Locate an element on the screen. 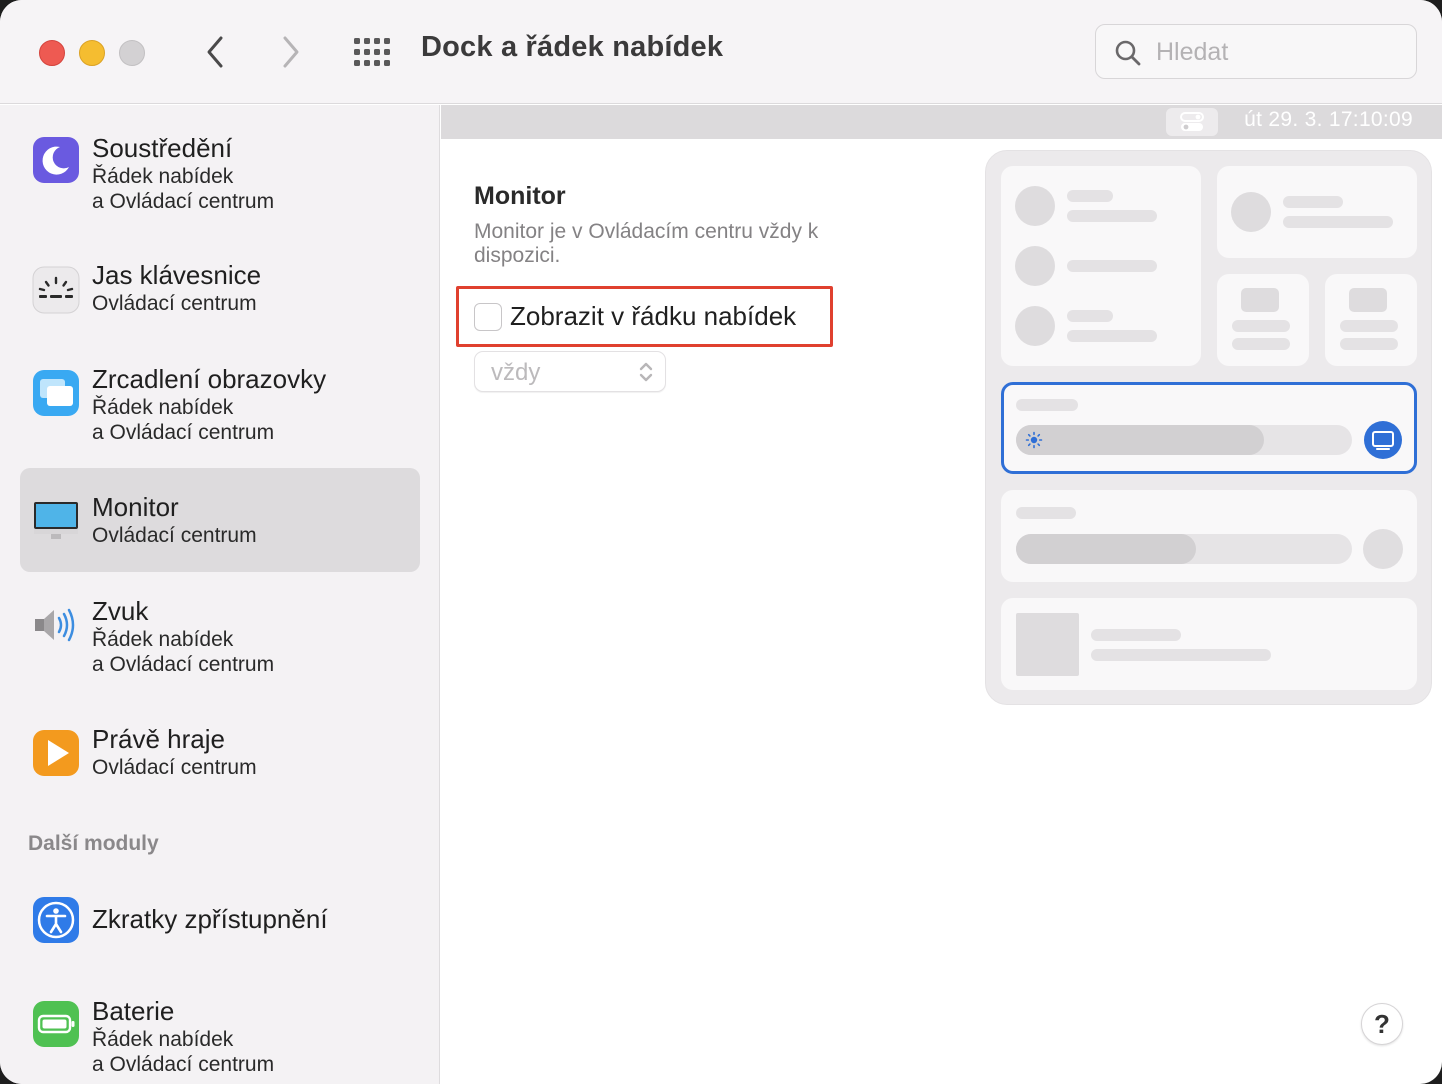 This screenshot has height=1084, width=1442. sidebar-item-title: Jas klávesnice is located at coordinates (177, 275).